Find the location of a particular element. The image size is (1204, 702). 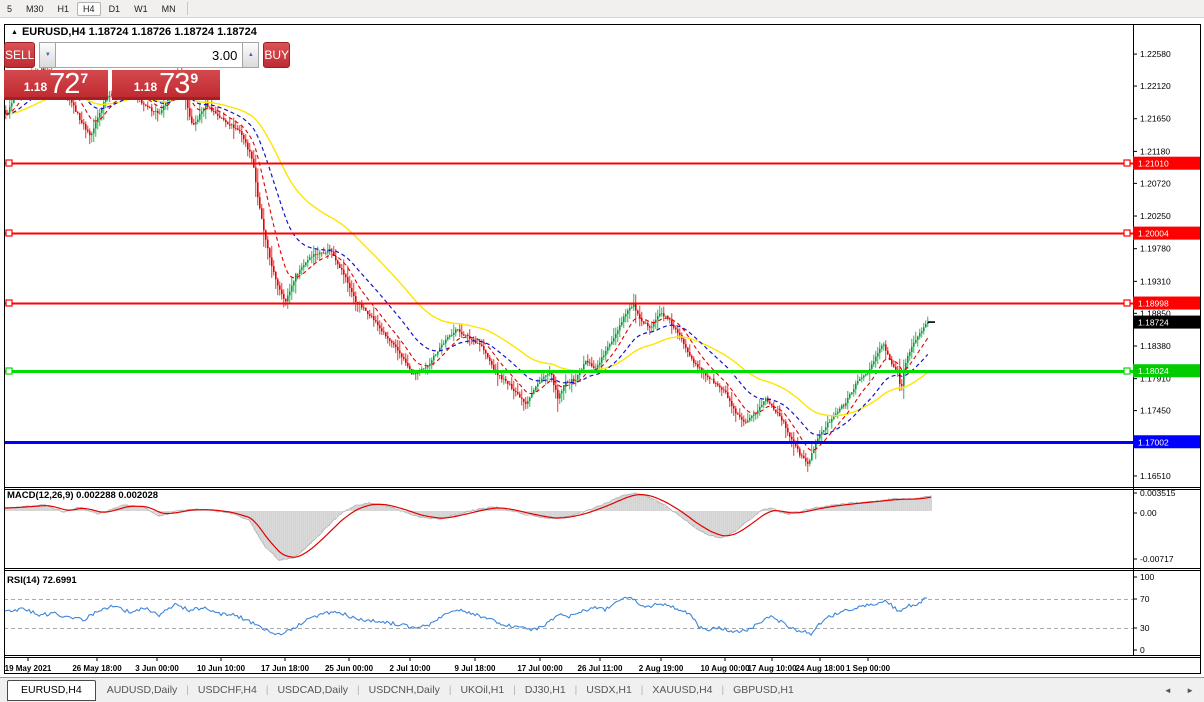

ohlc-high: 1.18726 is located at coordinates (151, 32).